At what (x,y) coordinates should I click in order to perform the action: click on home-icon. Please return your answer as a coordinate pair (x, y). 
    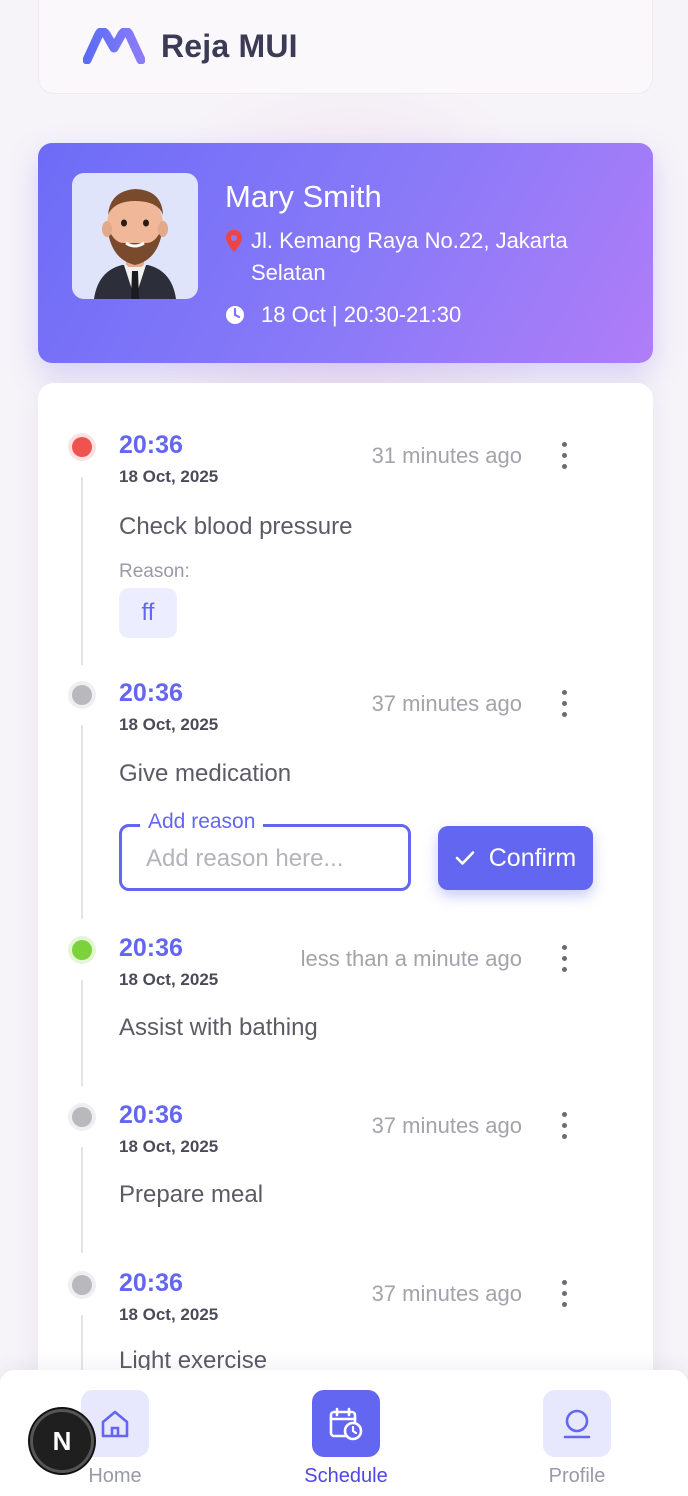
    Looking at the image, I should click on (115, 1423).